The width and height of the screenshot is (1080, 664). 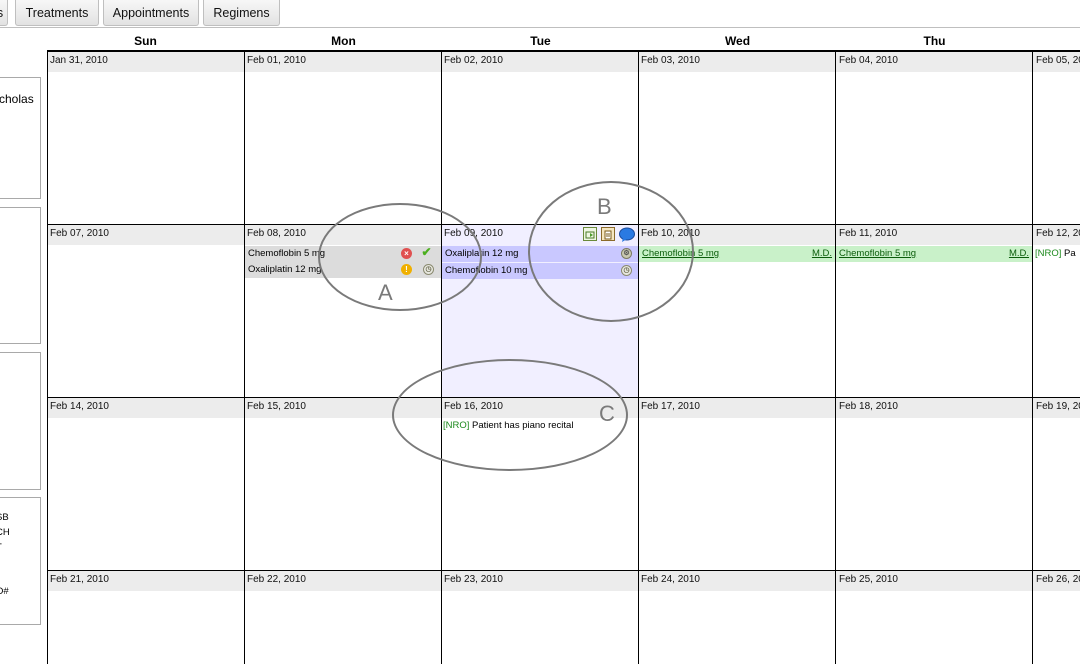 I want to click on event-label: Oxaliplatin 12 mg, so click(x=285, y=269).